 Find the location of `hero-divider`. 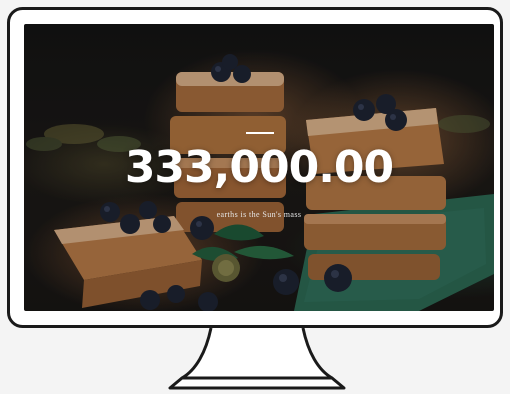

hero-divider is located at coordinates (260, 133).